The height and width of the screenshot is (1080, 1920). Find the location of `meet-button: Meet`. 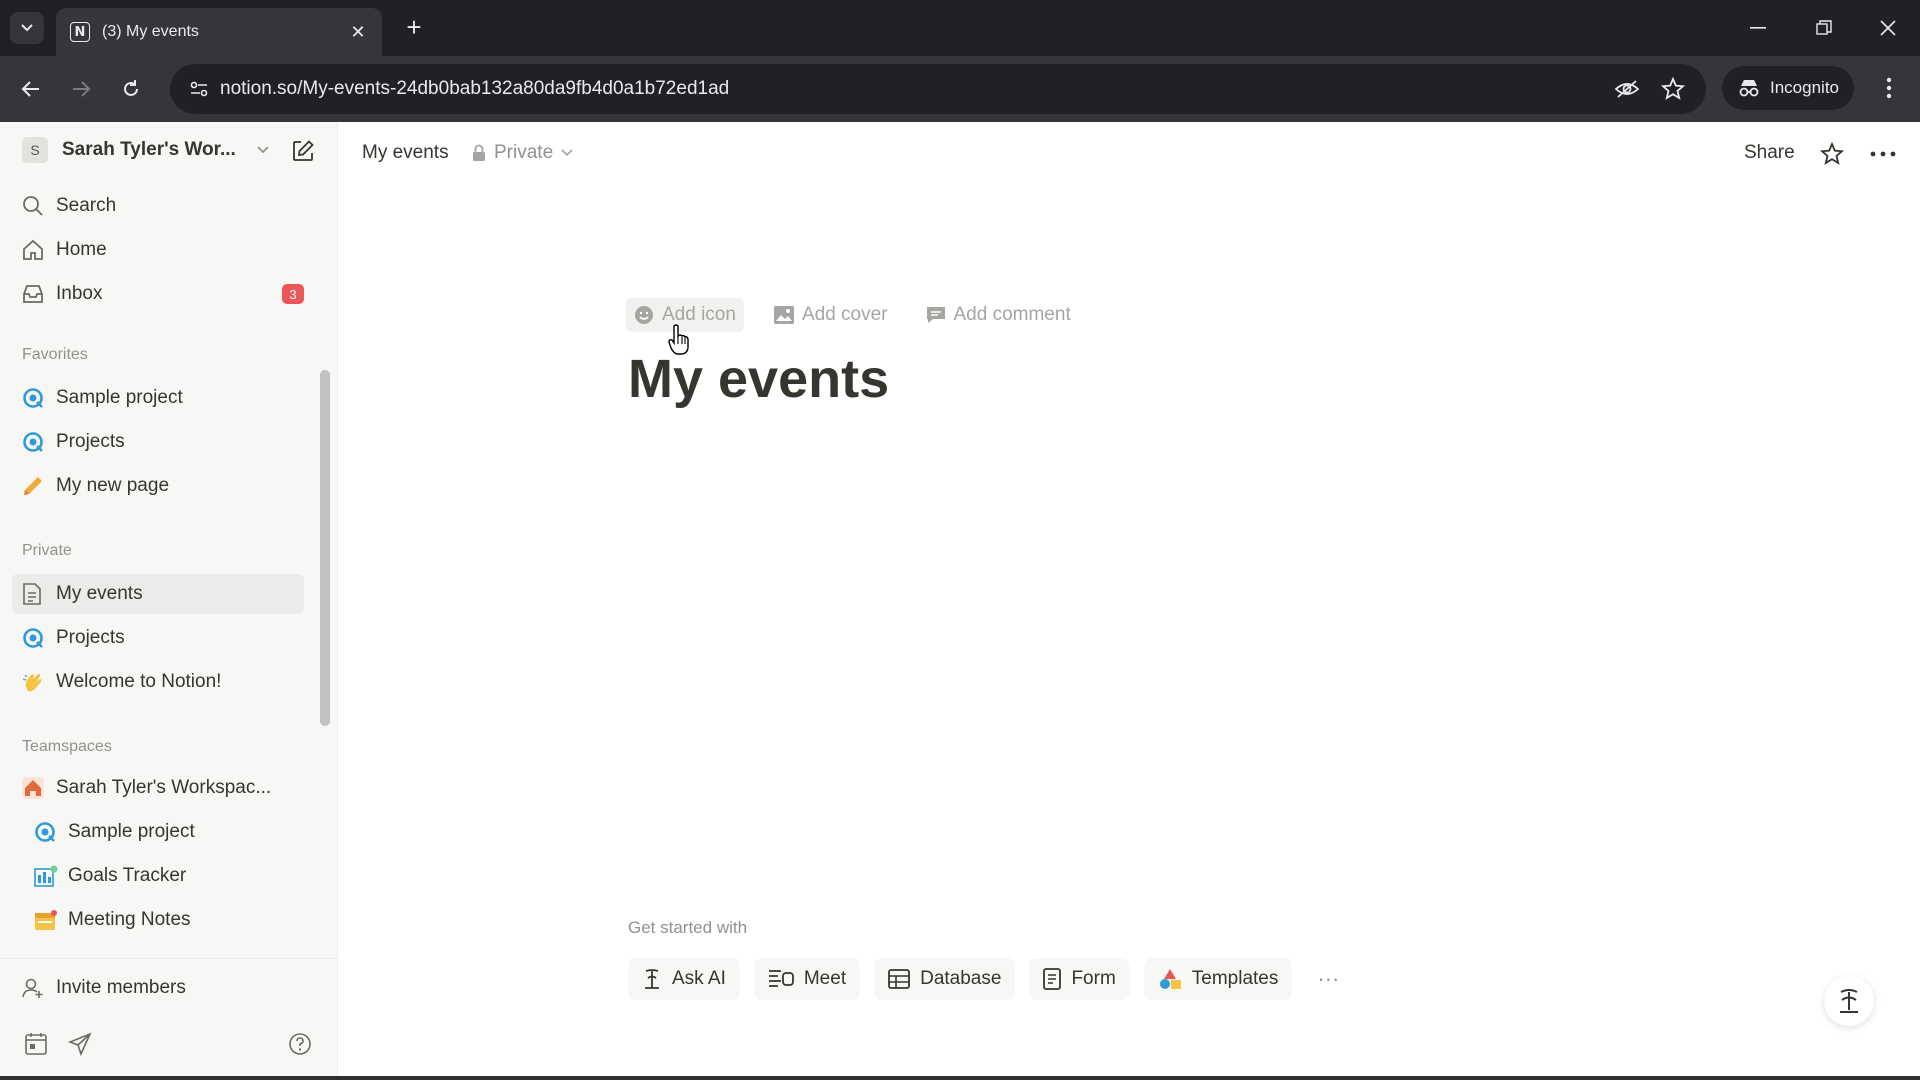

meet-button: Meet is located at coordinates (807, 979).